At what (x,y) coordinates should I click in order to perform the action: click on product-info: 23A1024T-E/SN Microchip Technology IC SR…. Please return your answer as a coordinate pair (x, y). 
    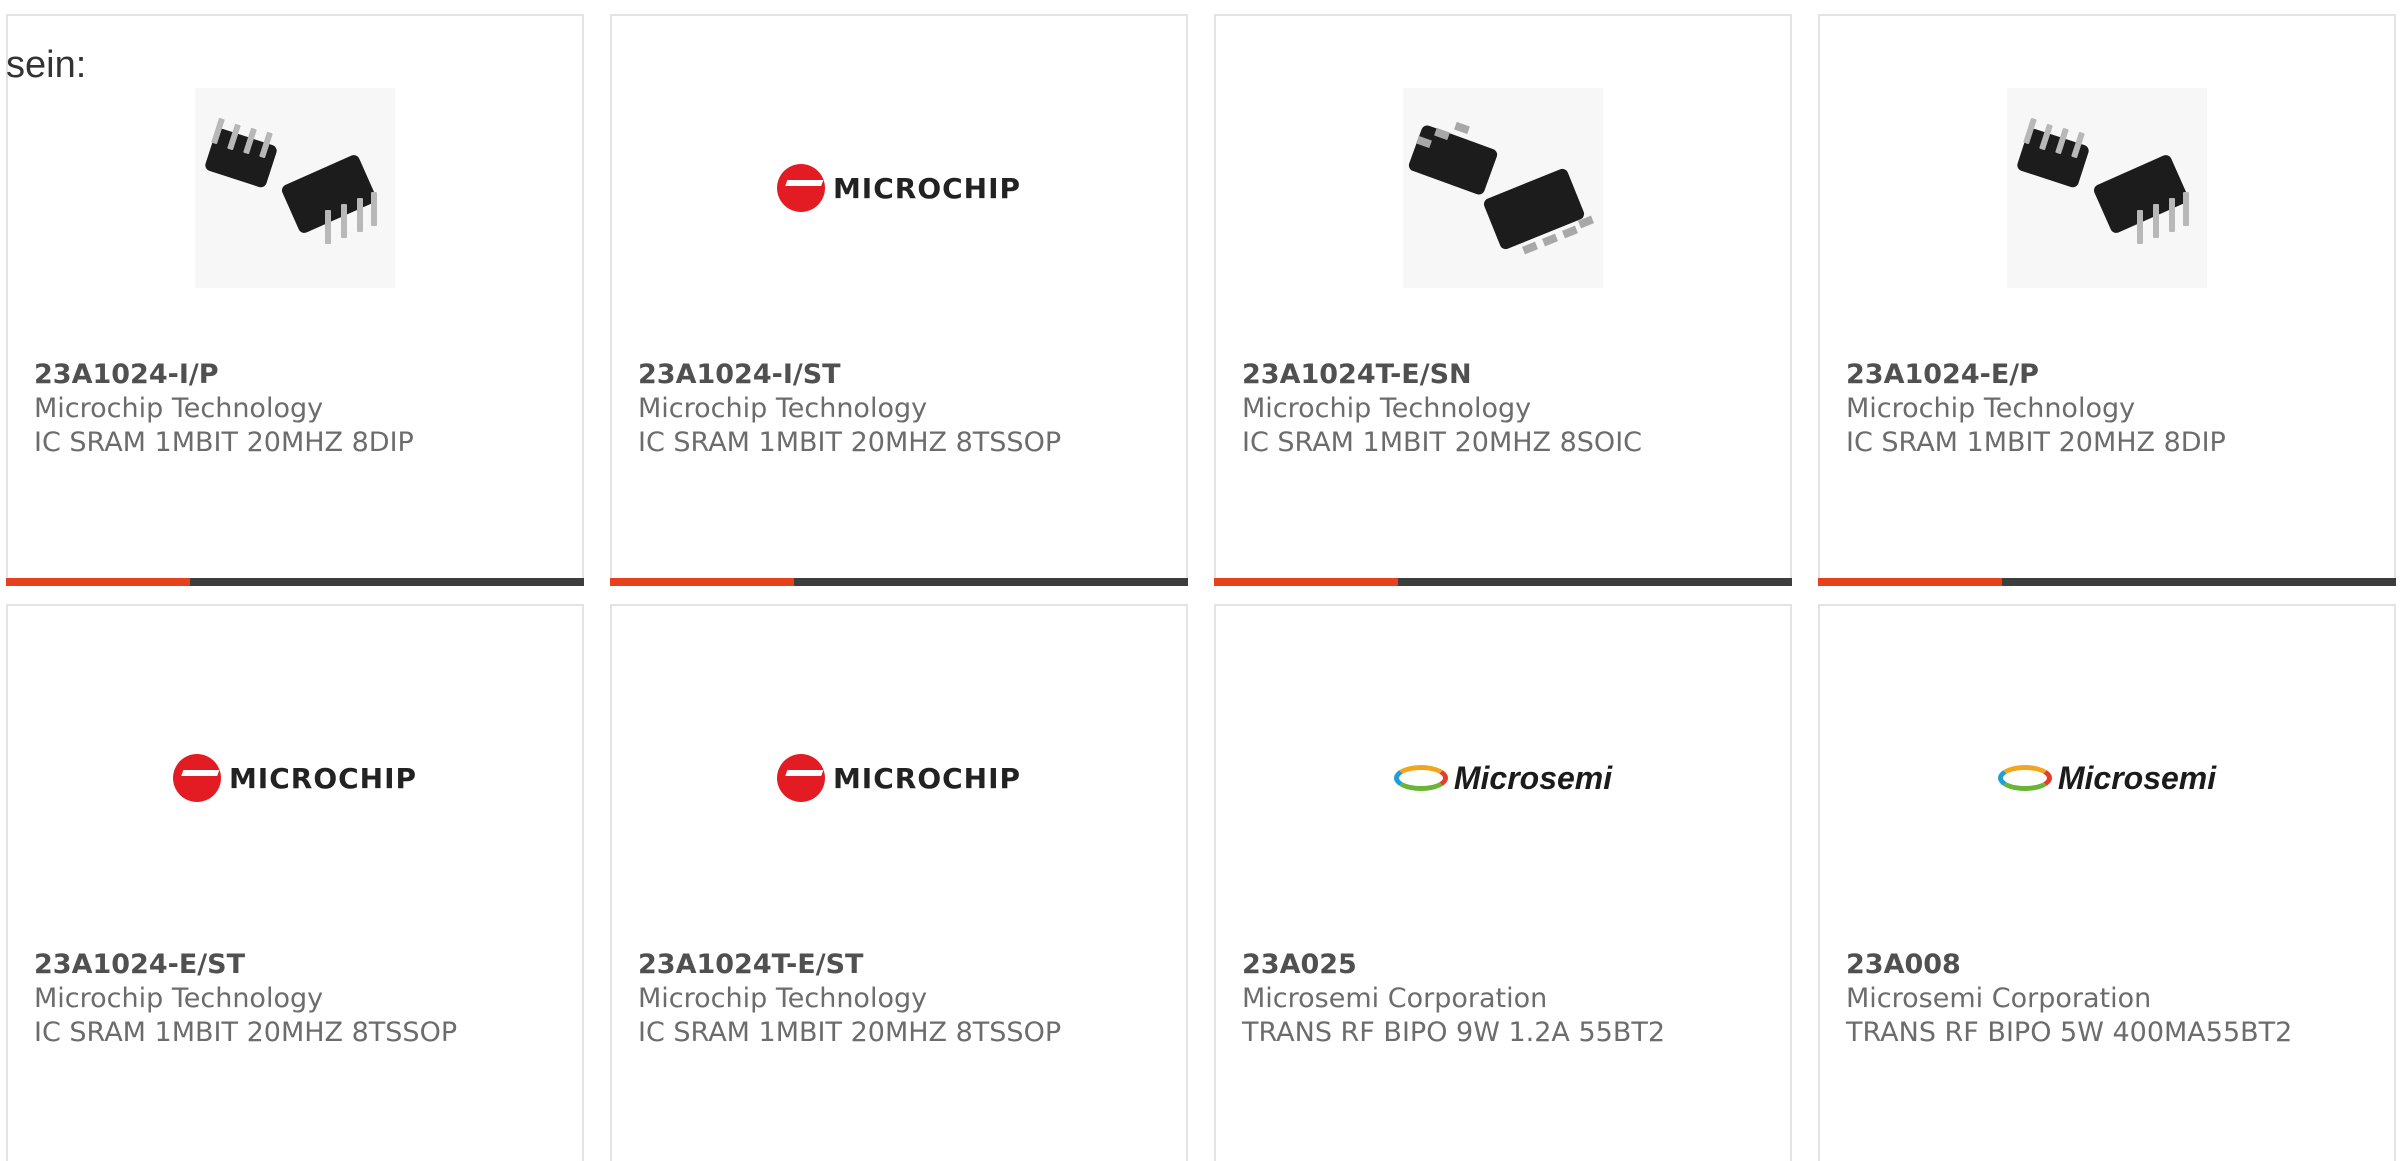
    Looking at the image, I should click on (1506, 409).